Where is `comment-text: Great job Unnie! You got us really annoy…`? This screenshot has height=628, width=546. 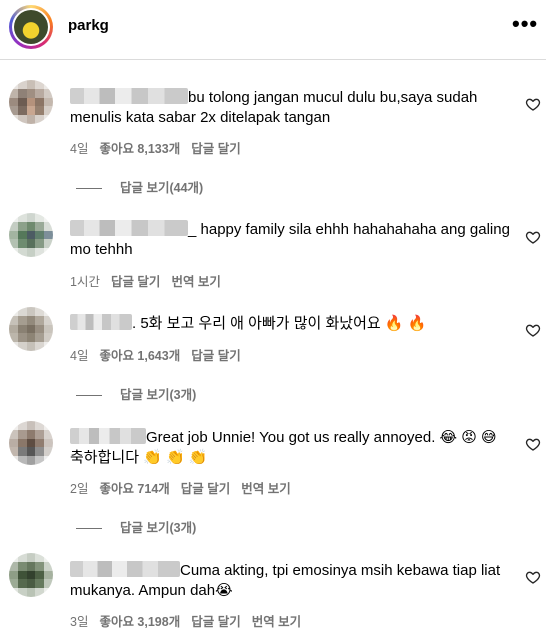 comment-text: Great job Unnie! You got us really annoy… is located at coordinates (290, 448).